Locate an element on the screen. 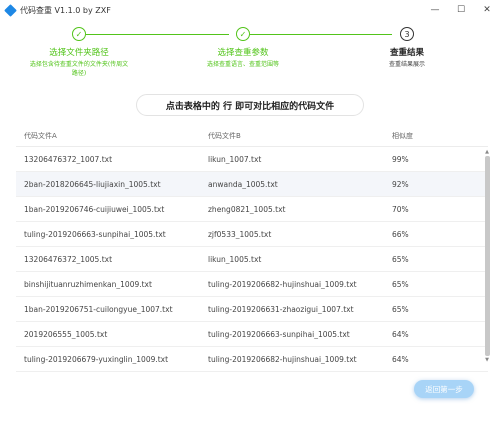 This screenshot has width=500, height=425. cell-file-a: binshijituanruzhimenkan_1009.txt is located at coordinates (88, 284).